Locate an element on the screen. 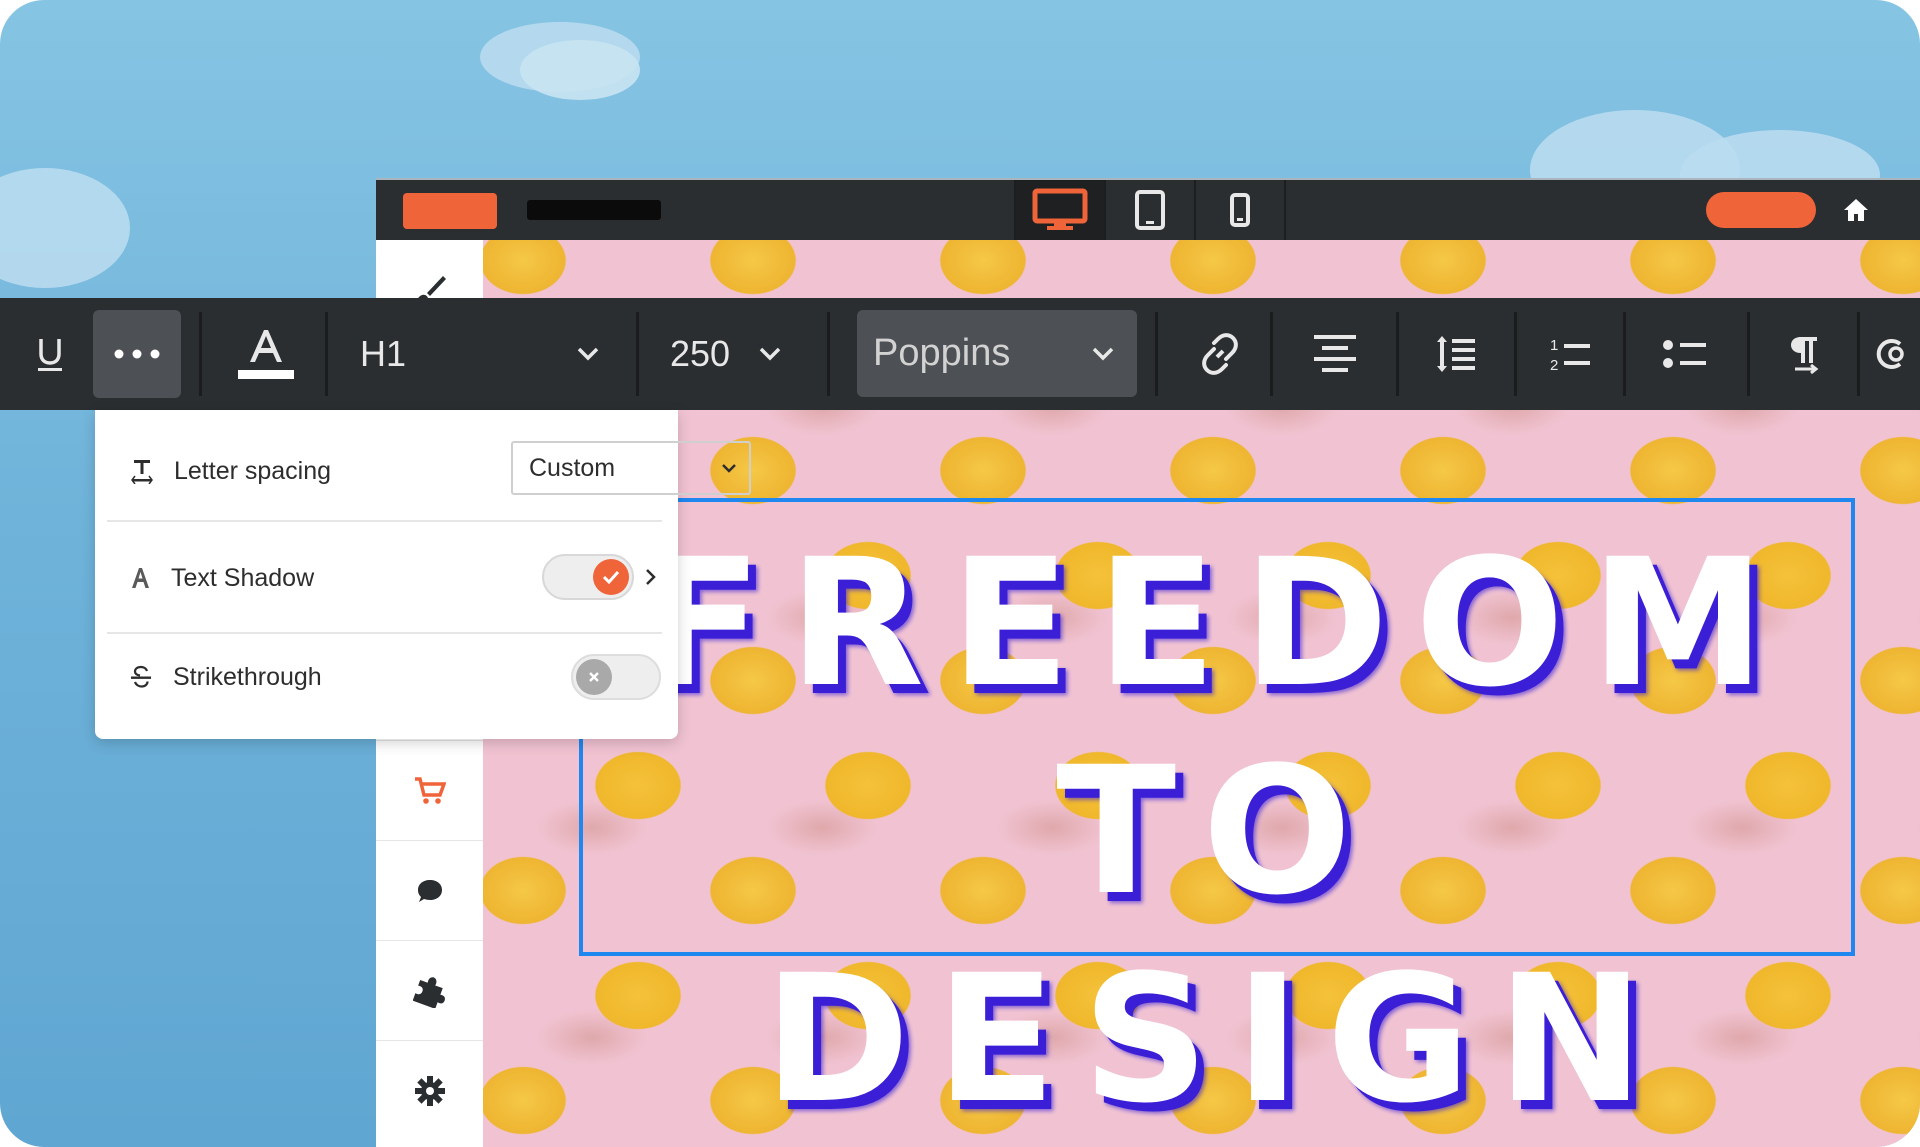 This screenshot has height=1147, width=1920. font-size-dropdown: 250 is located at coordinates (726, 354).